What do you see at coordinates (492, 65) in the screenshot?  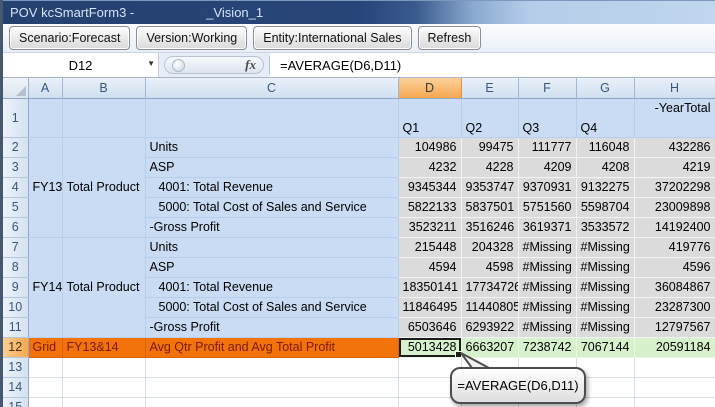 I see `formula-input: =AVERAGE(D6,D11)` at bounding box center [492, 65].